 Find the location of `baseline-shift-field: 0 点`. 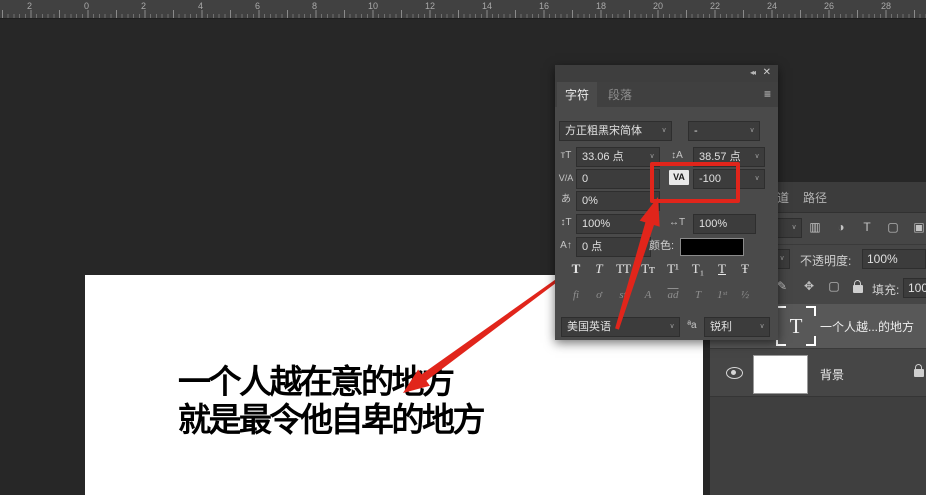

baseline-shift-field: 0 点 is located at coordinates (613, 247).